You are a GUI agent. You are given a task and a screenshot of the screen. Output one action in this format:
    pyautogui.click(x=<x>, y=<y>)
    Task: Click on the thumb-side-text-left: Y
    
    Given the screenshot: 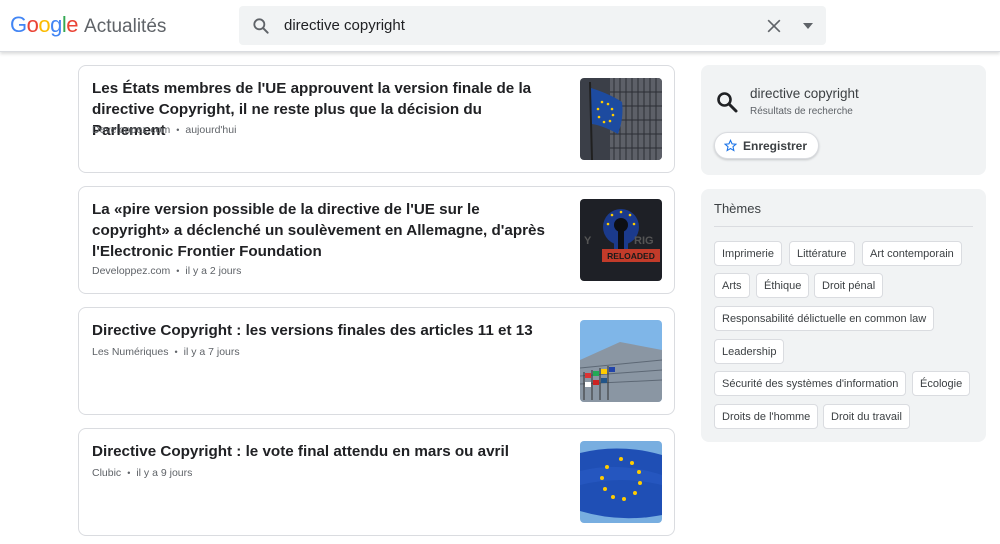 What is the action you would take?
    pyautogui.click(x=588, y=241)
    